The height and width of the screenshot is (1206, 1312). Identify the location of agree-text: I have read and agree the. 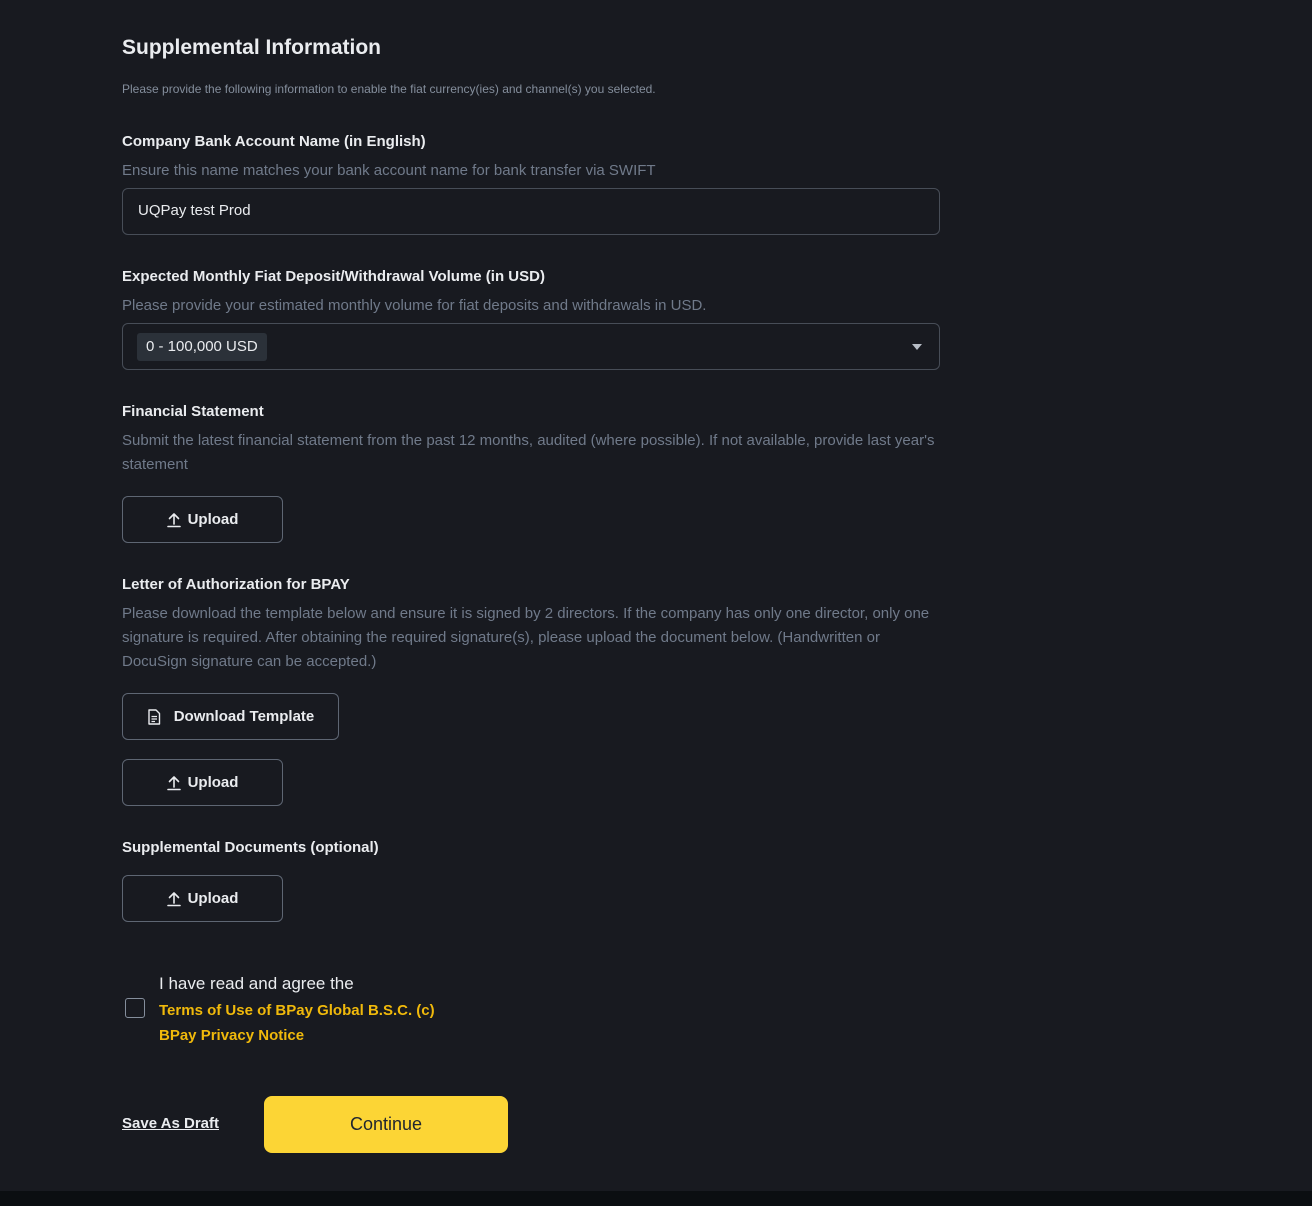
(256, 983).